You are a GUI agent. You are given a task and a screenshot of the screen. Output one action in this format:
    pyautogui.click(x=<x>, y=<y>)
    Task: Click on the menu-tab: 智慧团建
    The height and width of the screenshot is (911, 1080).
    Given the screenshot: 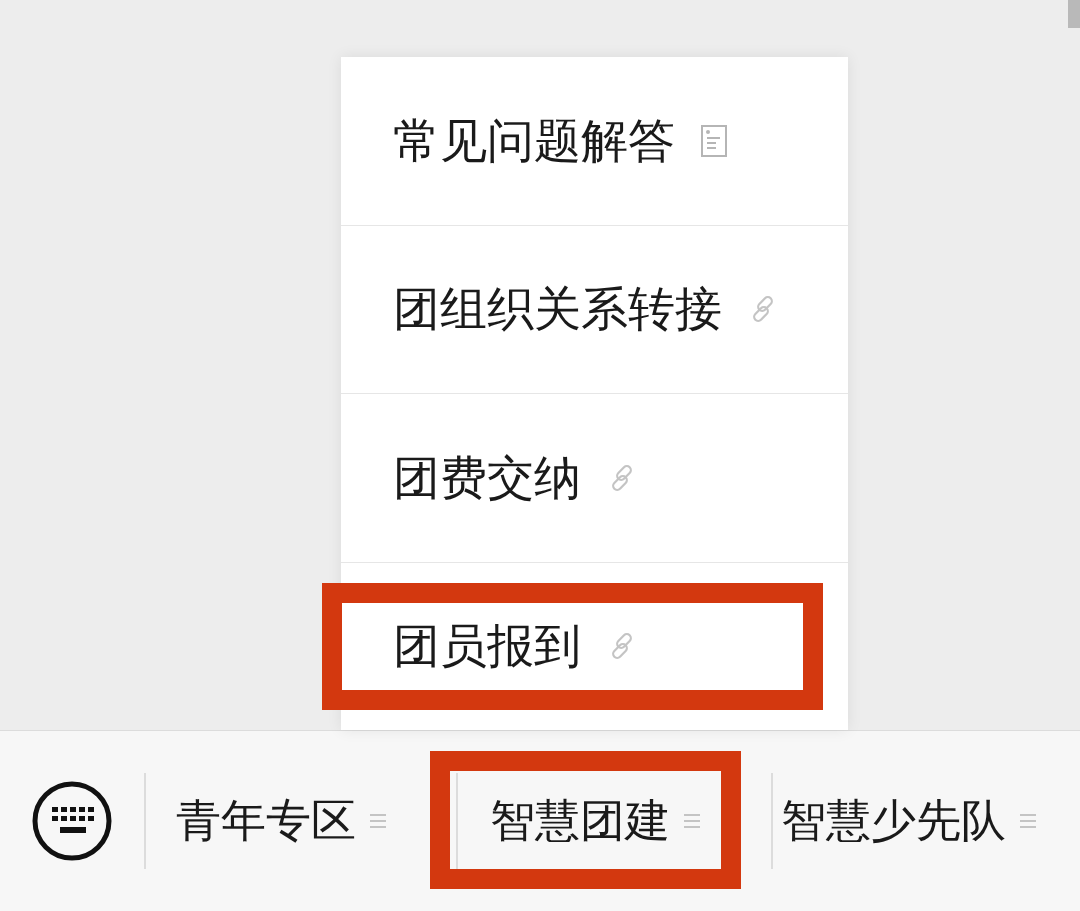 What is the action you would take?
    pyautogui.click(x=580, y=821)
    